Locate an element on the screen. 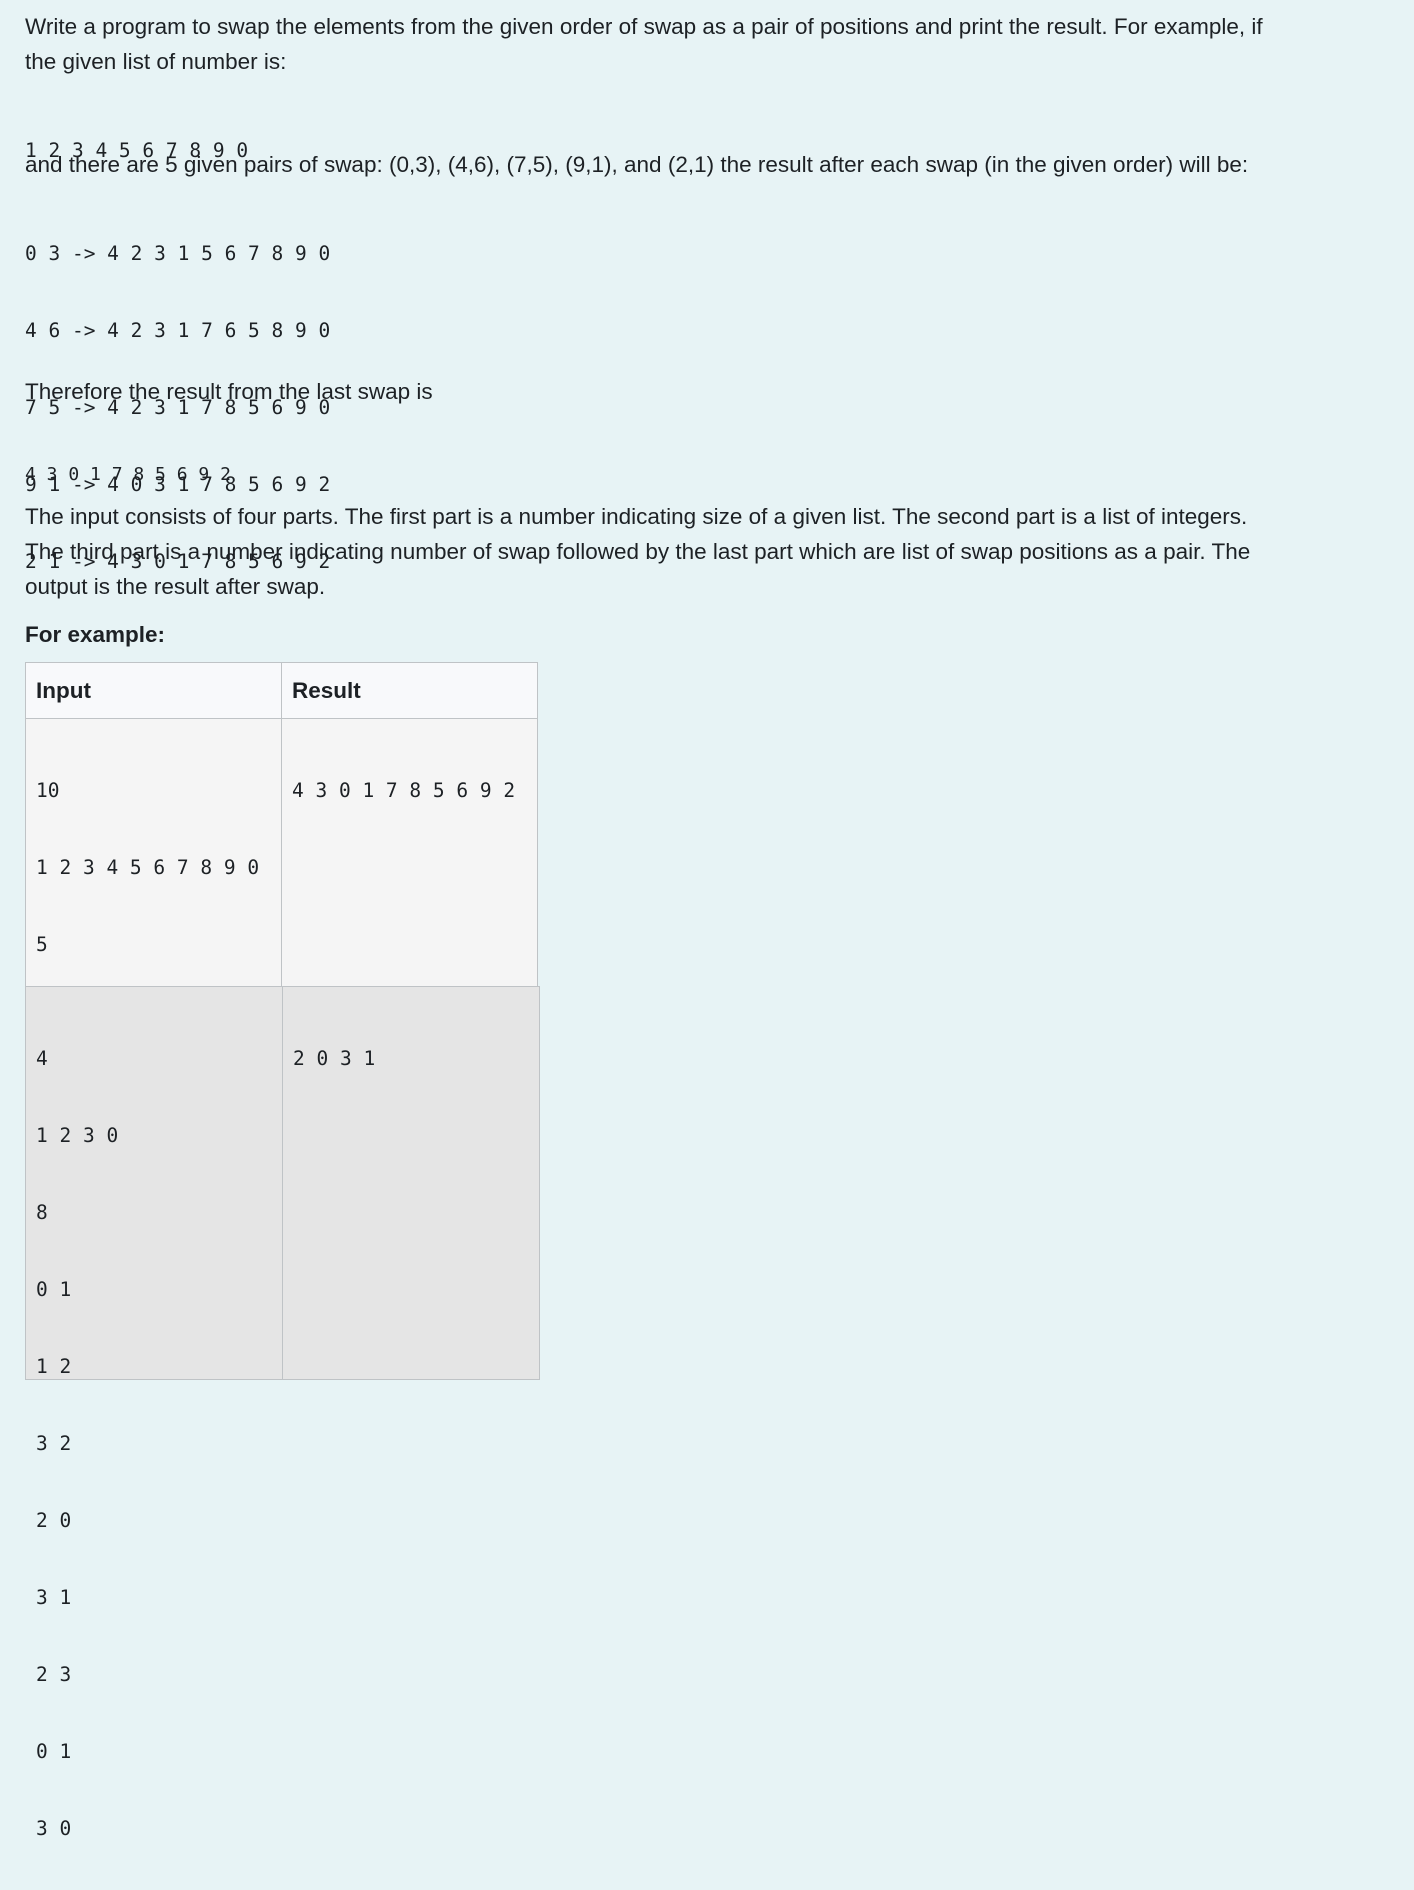 The width and height of the screenshot is (1414, 1890). input-line: 3 1 is located at coordinates (54, 1597).